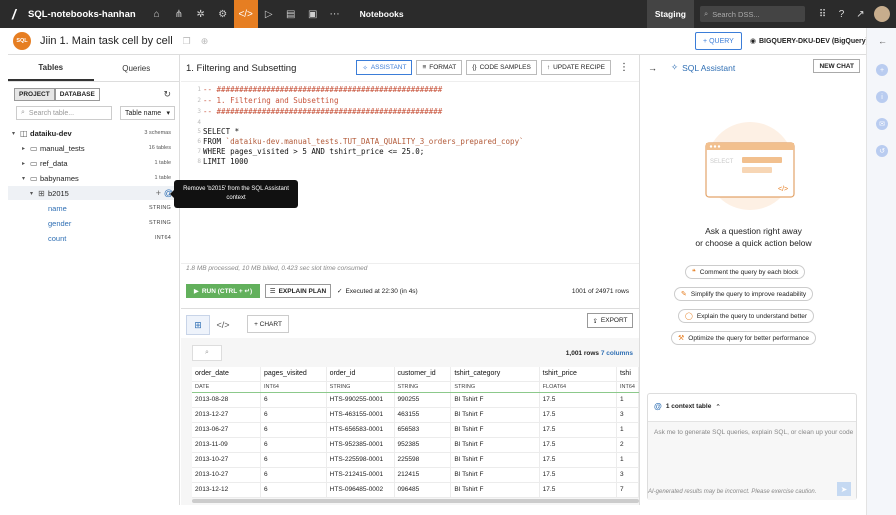 The image size is (896, 515). I want to click on grid-view-icon: ⊞, so click(198, 325).